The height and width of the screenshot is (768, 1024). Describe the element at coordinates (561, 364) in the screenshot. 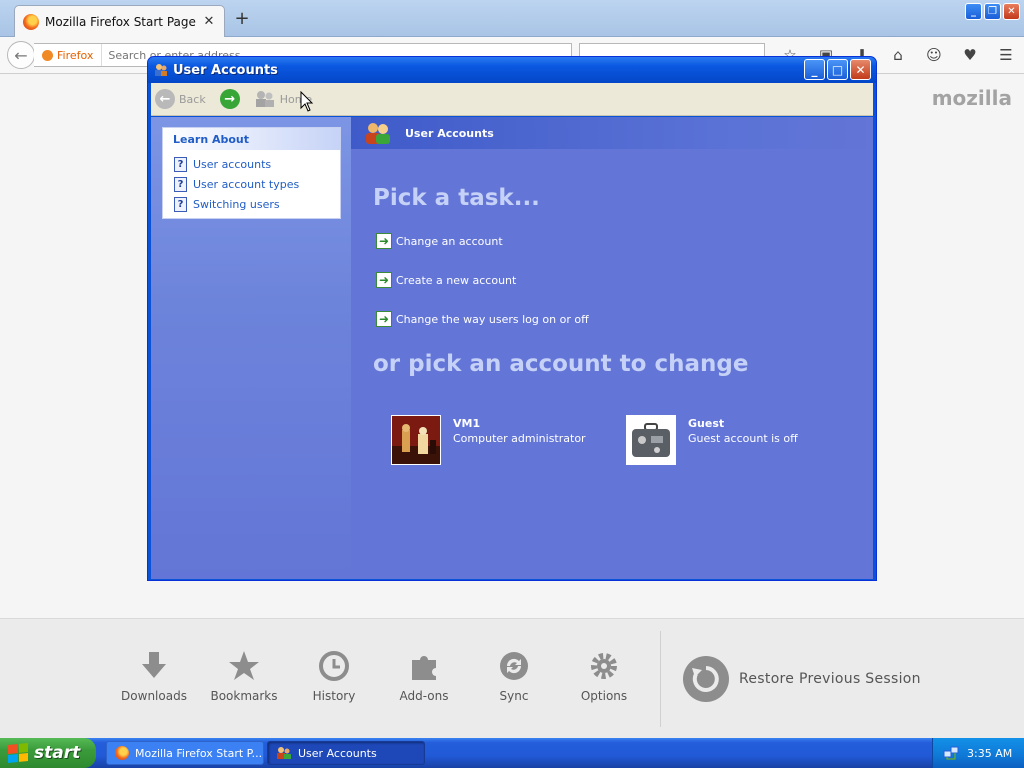

I see `pick-account-heading: or pick an account to change` at that location.